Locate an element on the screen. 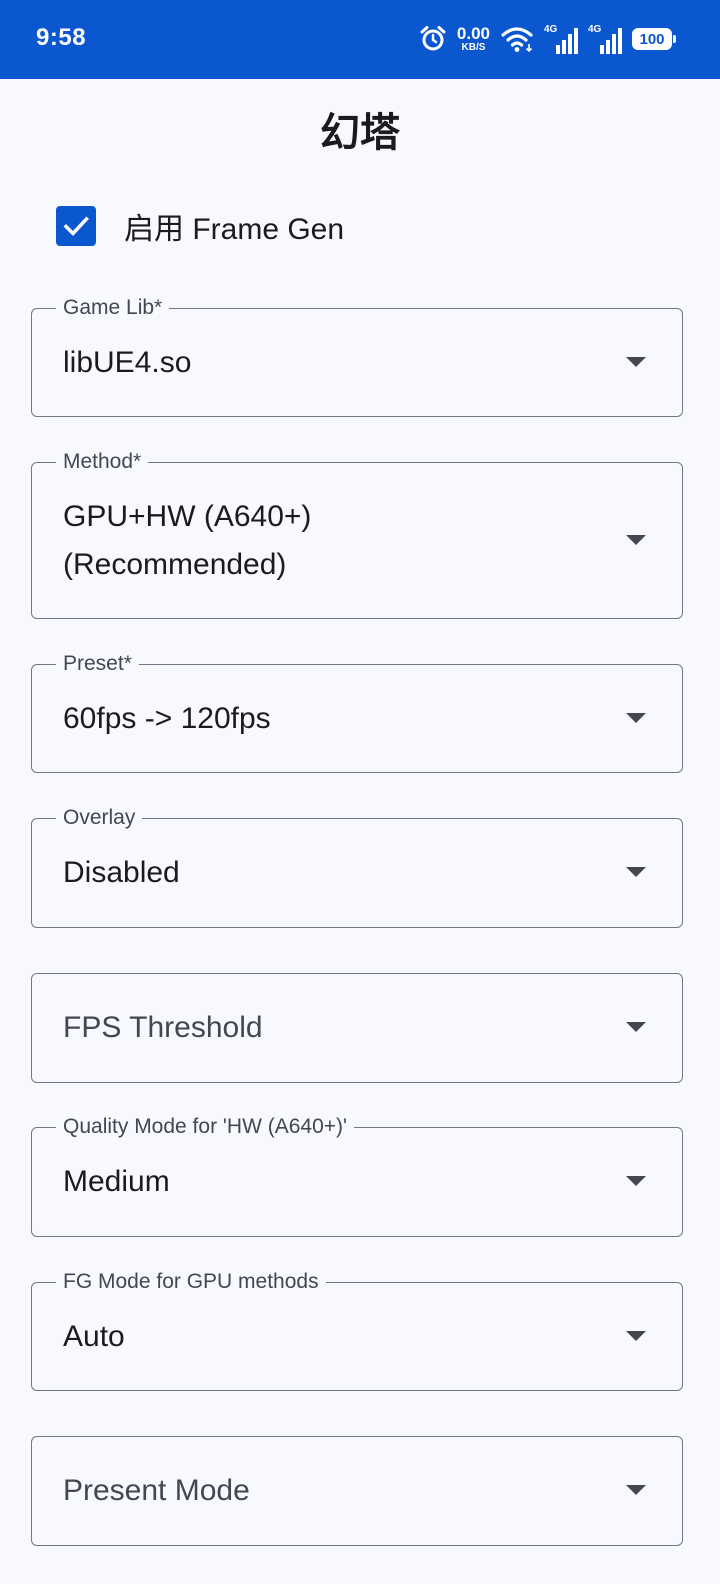 This screenshot has width=720, height=1584. preset-label: Preset* is located at coordinates (97, 664).